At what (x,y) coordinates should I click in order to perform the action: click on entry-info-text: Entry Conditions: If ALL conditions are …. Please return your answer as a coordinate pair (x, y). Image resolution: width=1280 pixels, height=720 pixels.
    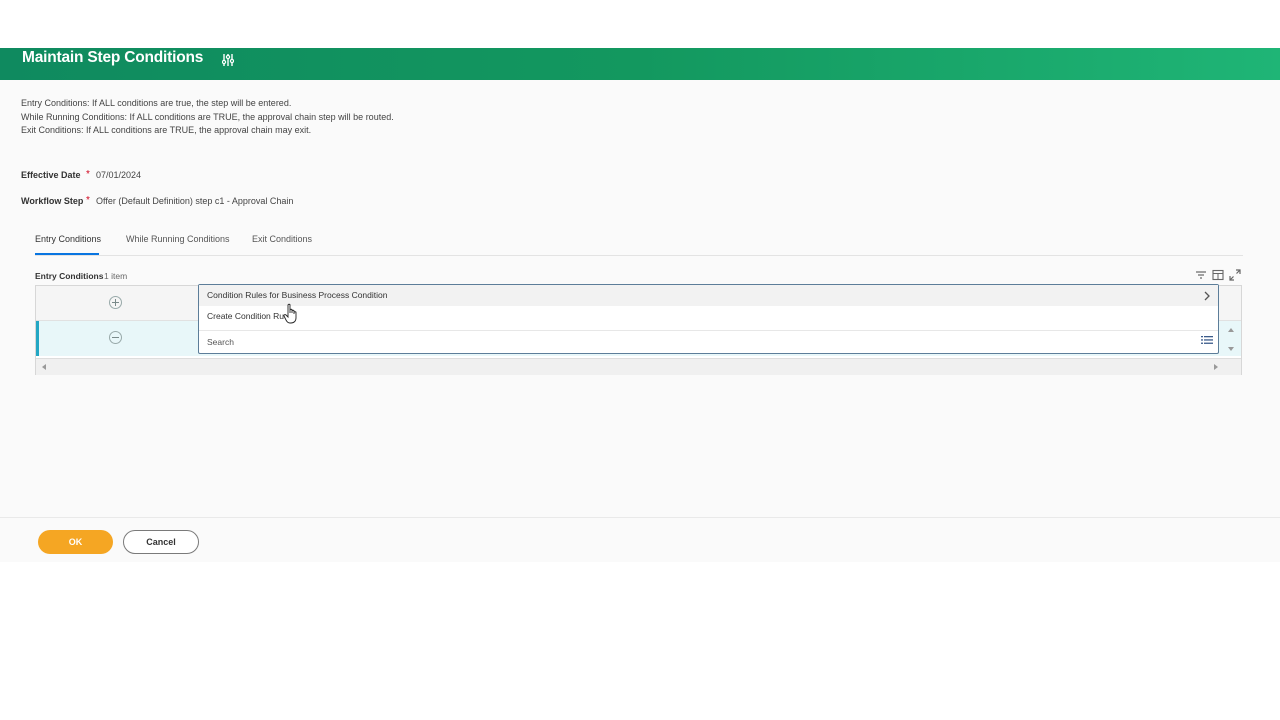
    Looking at the image, I should click on (156, 103).